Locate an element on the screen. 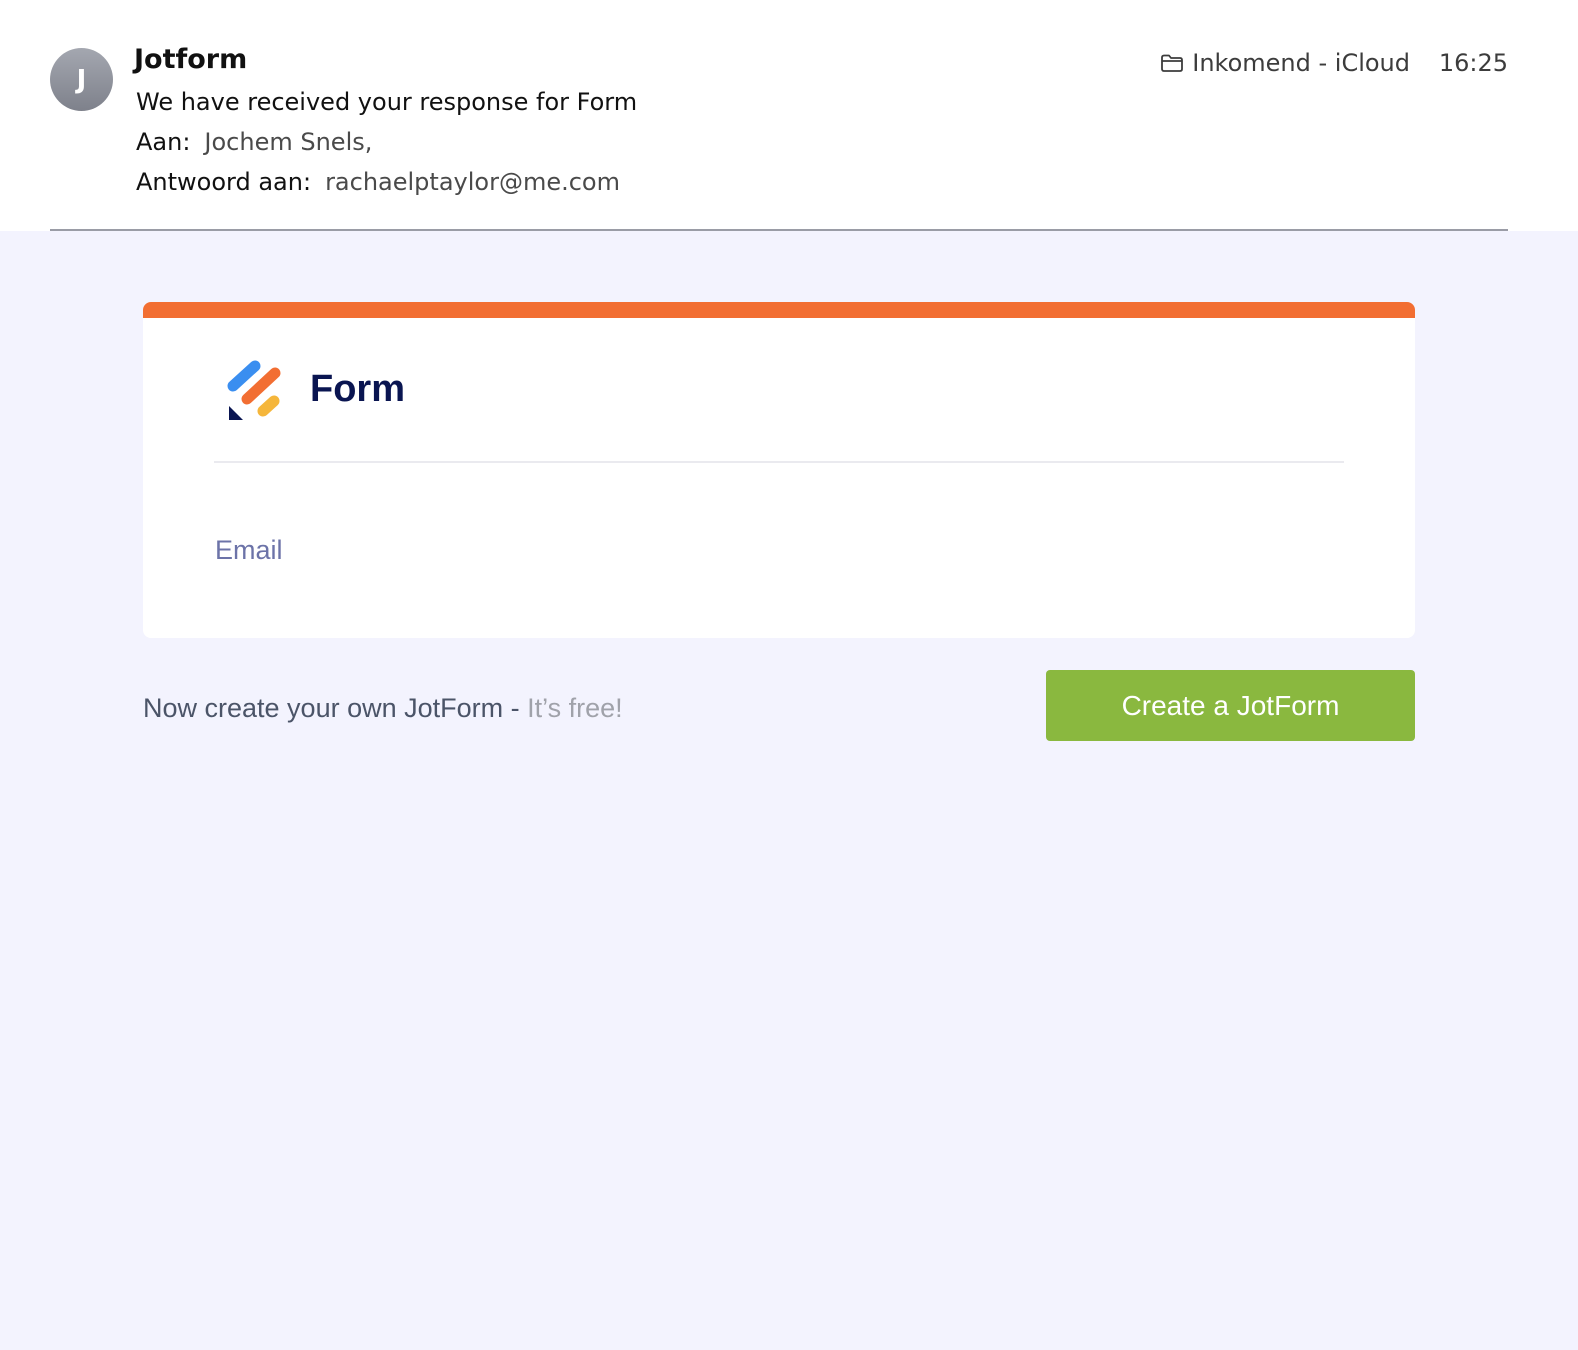  email-subject: We have received your response for Form is located at coordinates (387, 102).